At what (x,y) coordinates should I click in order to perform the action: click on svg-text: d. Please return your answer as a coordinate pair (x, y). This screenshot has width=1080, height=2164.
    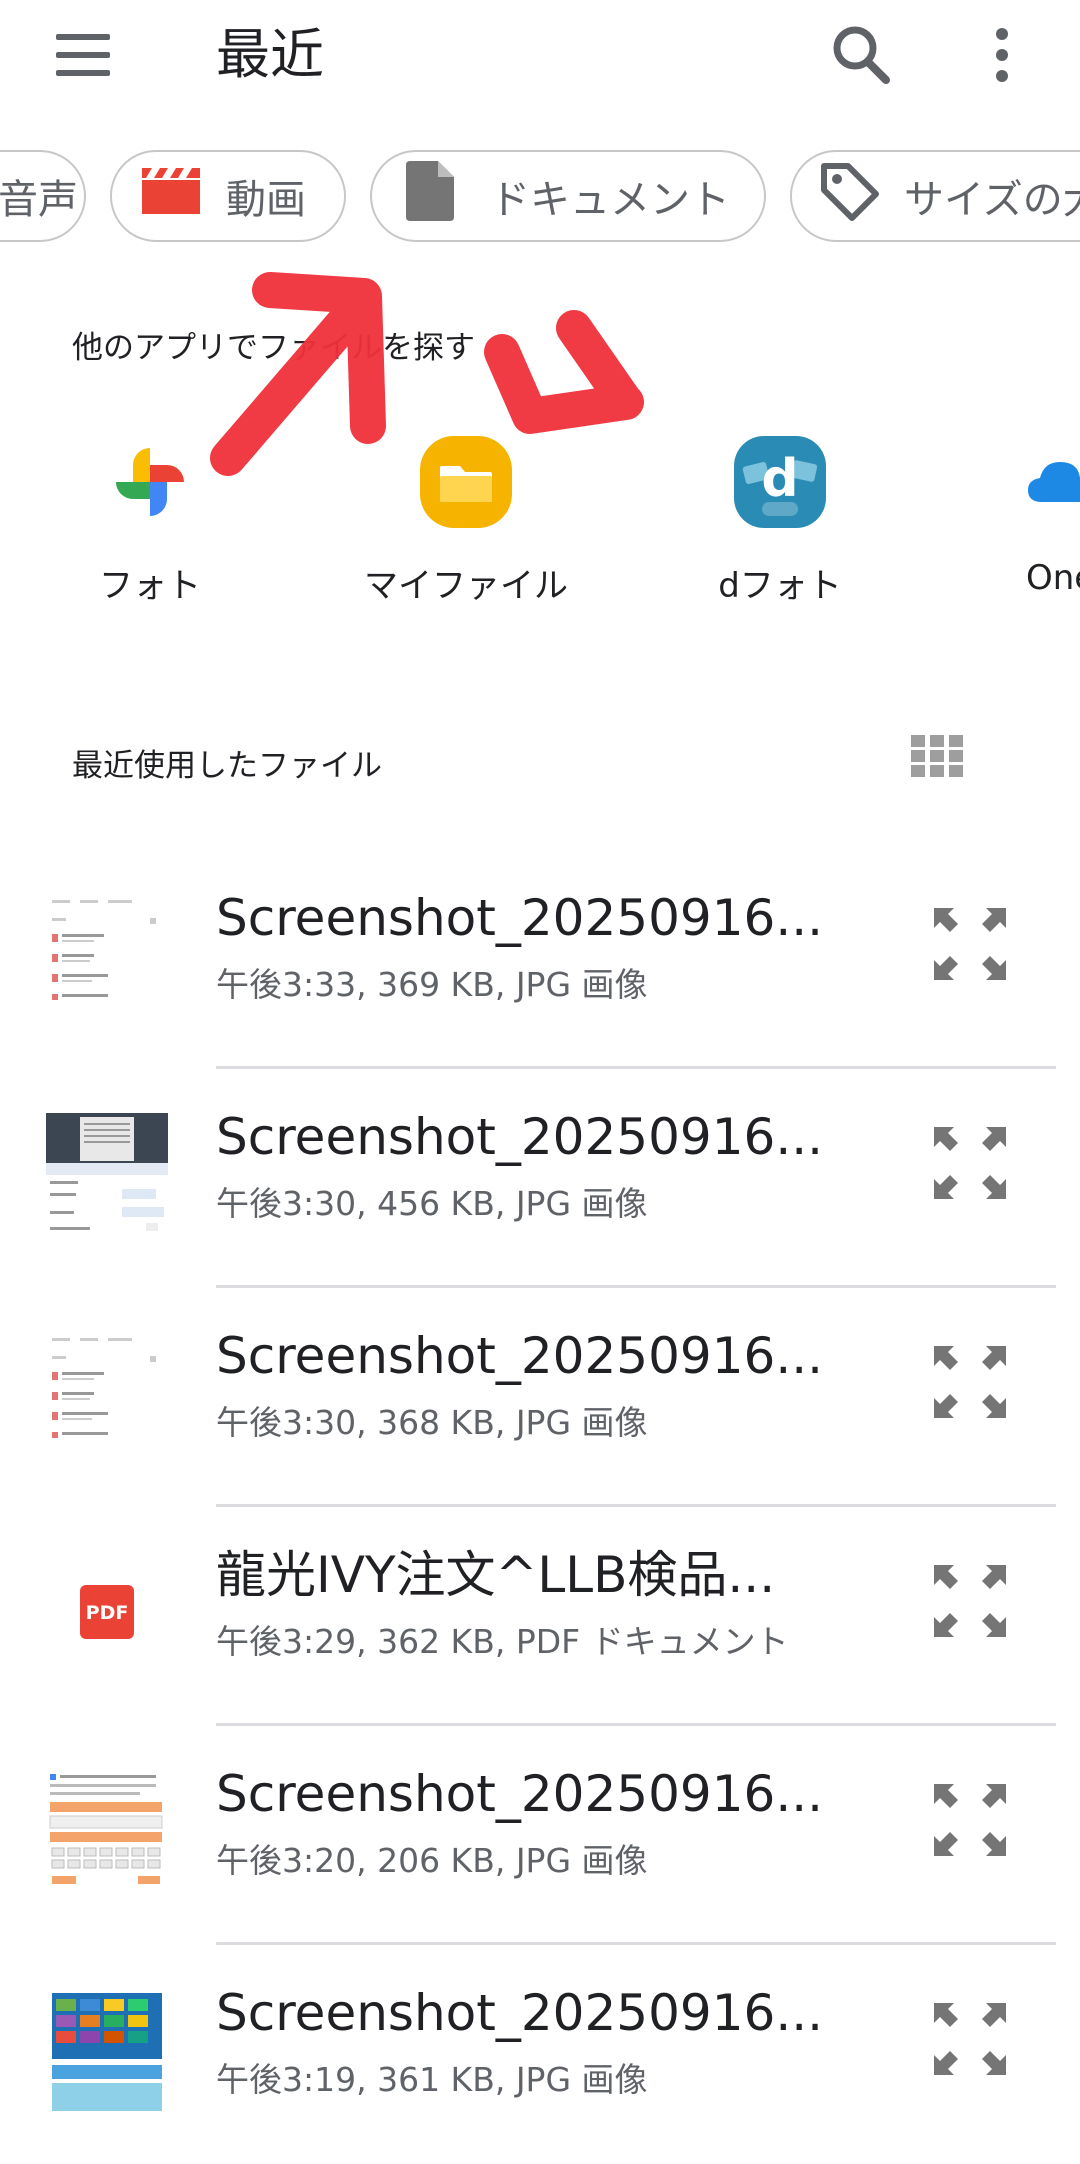
    Looking at the image, I should click on (779, 479).